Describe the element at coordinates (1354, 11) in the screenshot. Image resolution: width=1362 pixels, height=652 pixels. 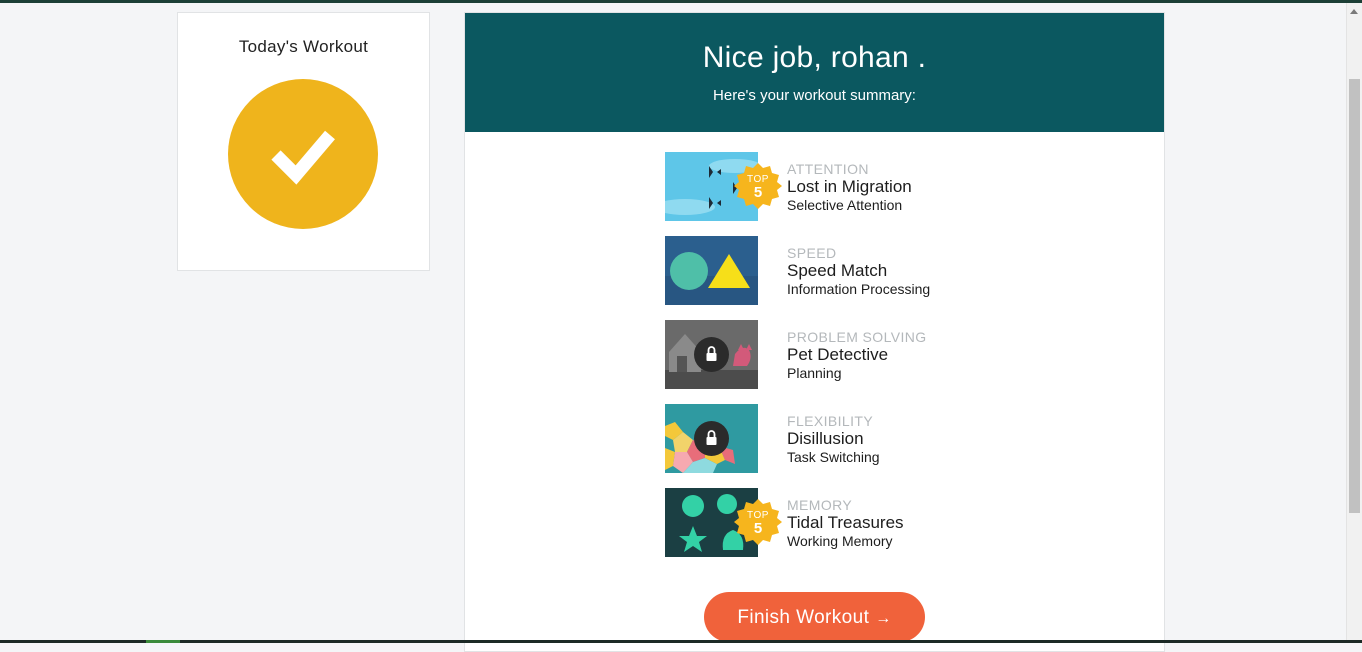
I see `scroll-up-arrow-icon` at that location.